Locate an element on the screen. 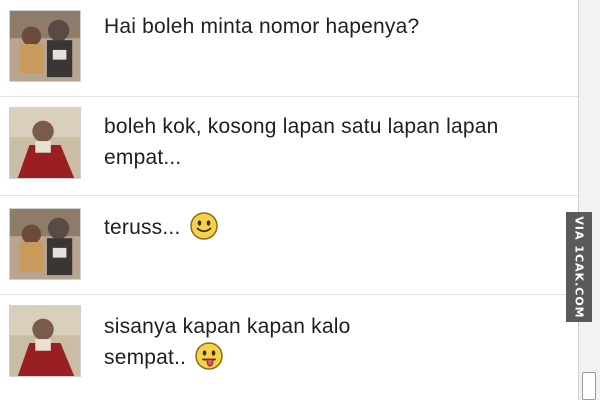 This screenshot has height=400, width=600. message-text-line: boleh kok, kosong lapan satu lapan lapan is located at coordinates (301, 126).